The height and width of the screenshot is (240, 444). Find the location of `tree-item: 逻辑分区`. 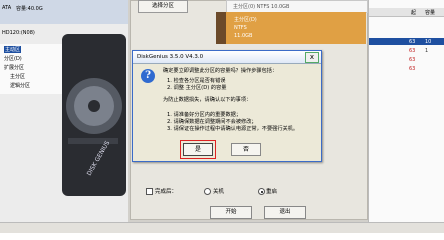

tree-item: 逻辑分区 is located at coordinates (20, 85).